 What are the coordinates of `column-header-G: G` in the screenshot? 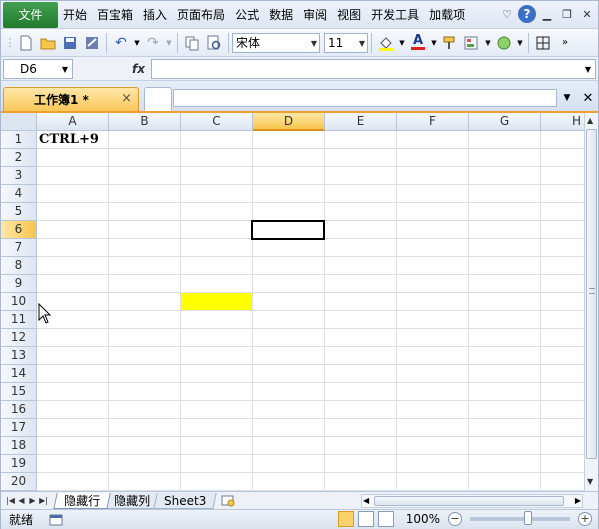 It's located at (505, 122).